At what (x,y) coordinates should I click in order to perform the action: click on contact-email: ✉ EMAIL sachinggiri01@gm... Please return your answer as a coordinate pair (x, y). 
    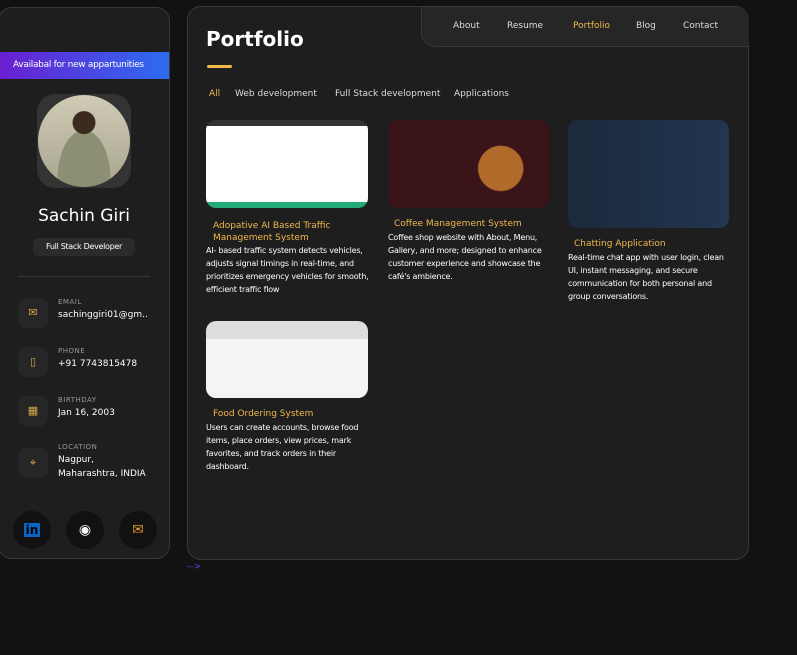
    Looking at the image, I should click on (93, 318).